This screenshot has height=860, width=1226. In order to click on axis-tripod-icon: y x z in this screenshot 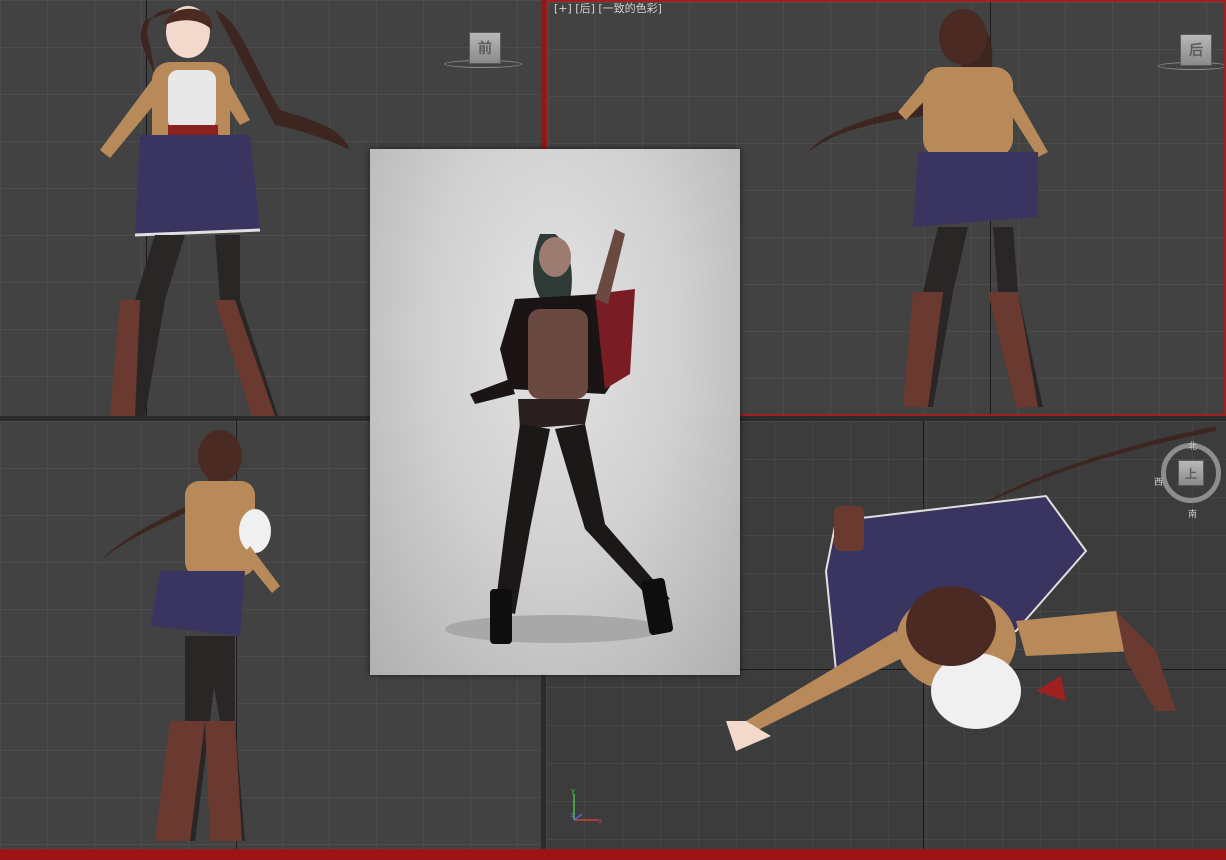, I will do `click(586, 806)`.